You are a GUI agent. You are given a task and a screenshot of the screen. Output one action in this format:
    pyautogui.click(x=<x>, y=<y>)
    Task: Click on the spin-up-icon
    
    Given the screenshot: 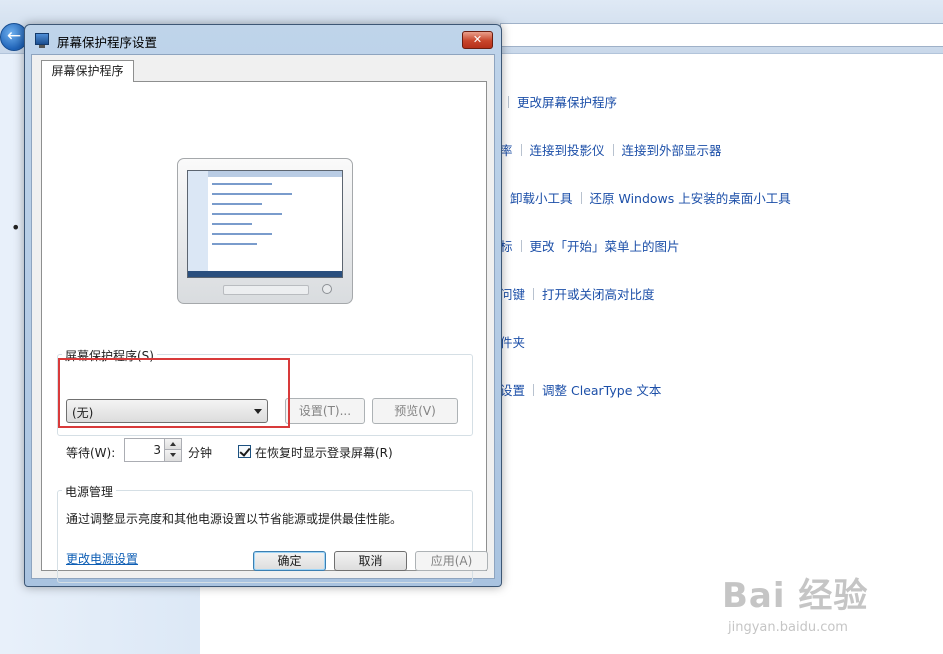 What is the action you would take?
    pyautogui.click(x=172, y=444)
    